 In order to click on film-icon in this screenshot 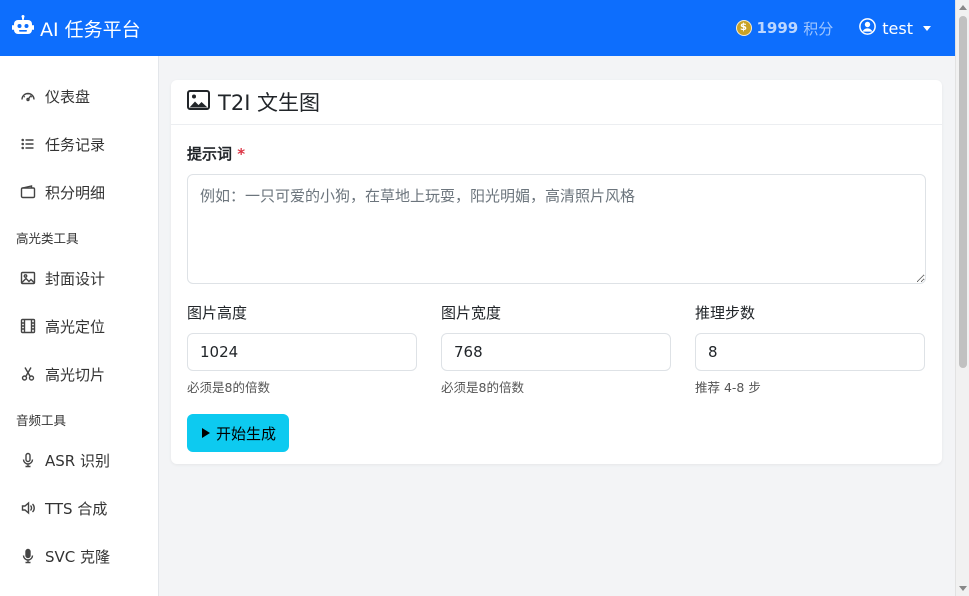, I will do `click(28, 326)`.